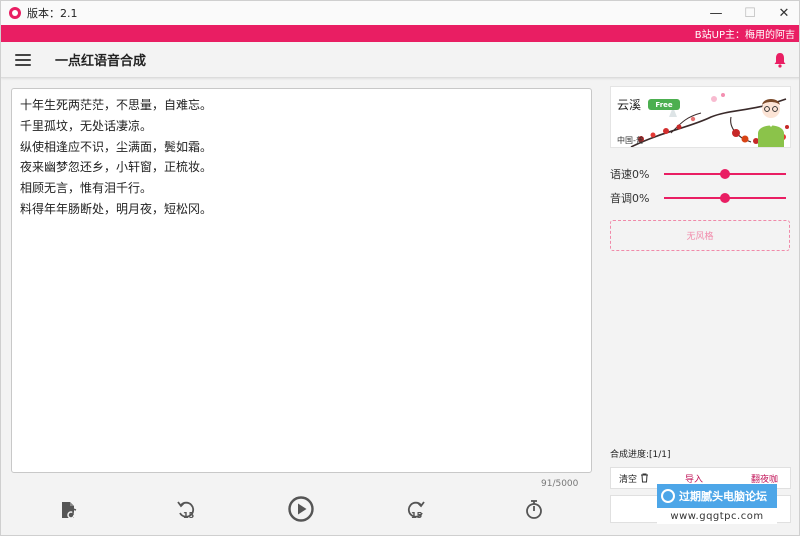 This screenshot has height=536, width=800. What do you see at coordinates (725, 174) in the screenshot?
I see `speed-thumb` at bounding box center [725, 174].